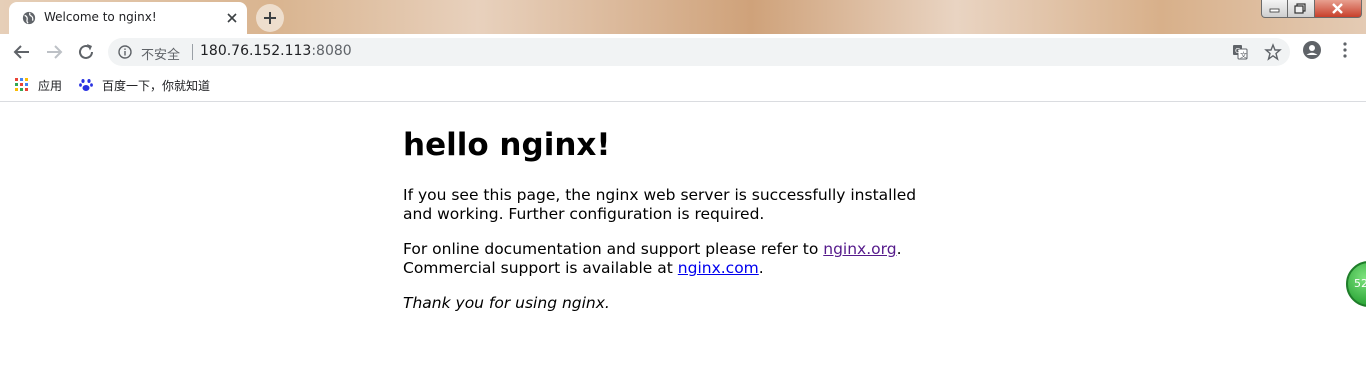 This screenshot has height=382, width=1366. Describe the element at coordinates (160, 53) in the screenshot. I see `not-secure-label: 不安全` at that location.